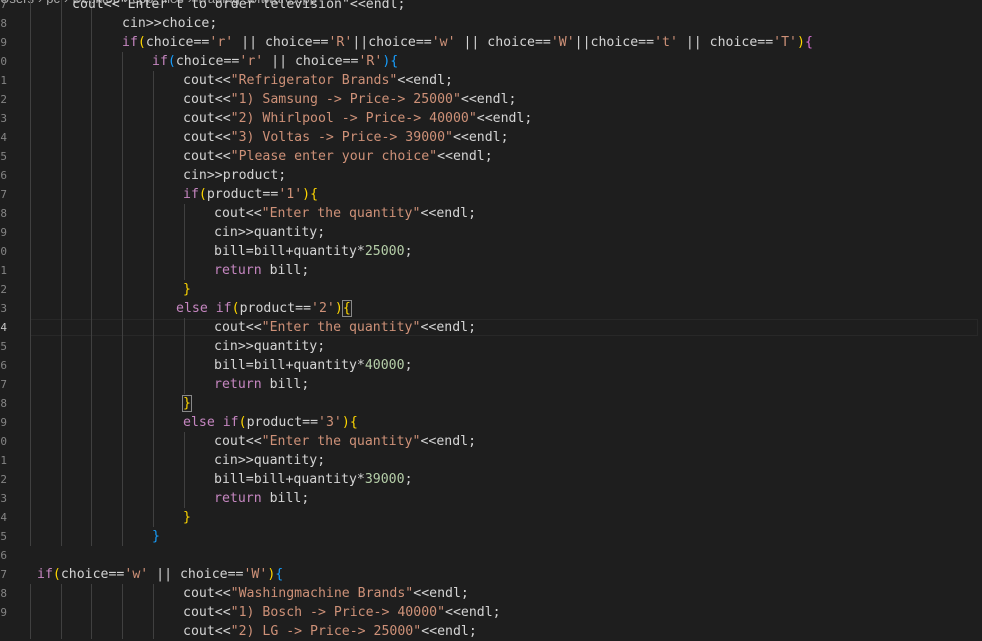 Image resolution: width=982 pixels, height=641 pixels. Describe the element at coordinates (234, 175) in the screenshot. I see `code-line: cin>>product;` at that location.